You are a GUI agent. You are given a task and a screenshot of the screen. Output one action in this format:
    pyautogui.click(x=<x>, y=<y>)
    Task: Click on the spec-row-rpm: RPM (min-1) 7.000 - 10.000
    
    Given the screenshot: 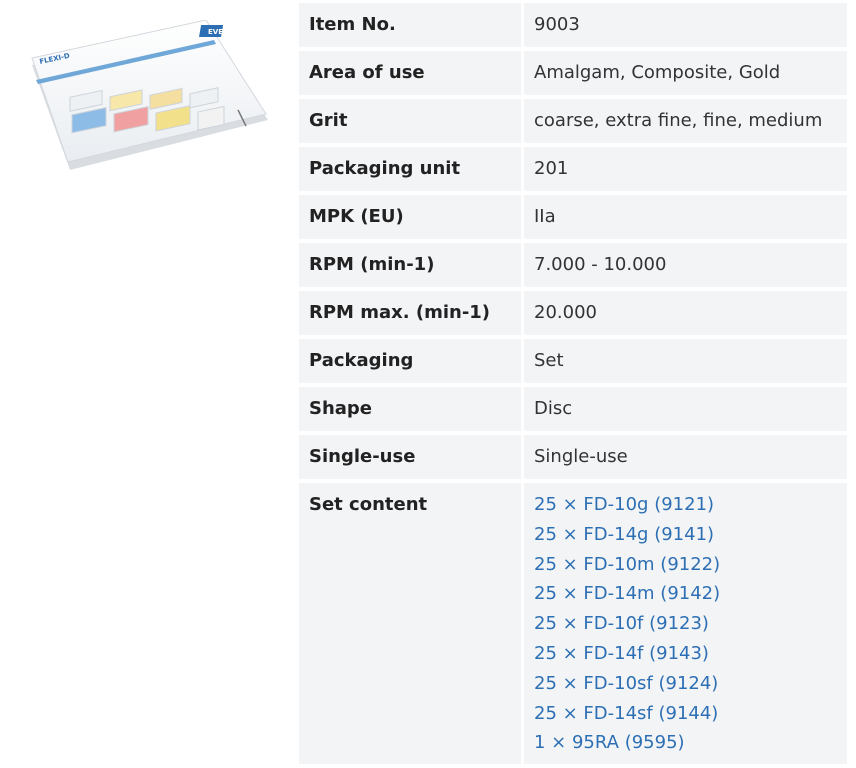 What is the action you would take?
    pyautogui.click(x=573, y=265)
    